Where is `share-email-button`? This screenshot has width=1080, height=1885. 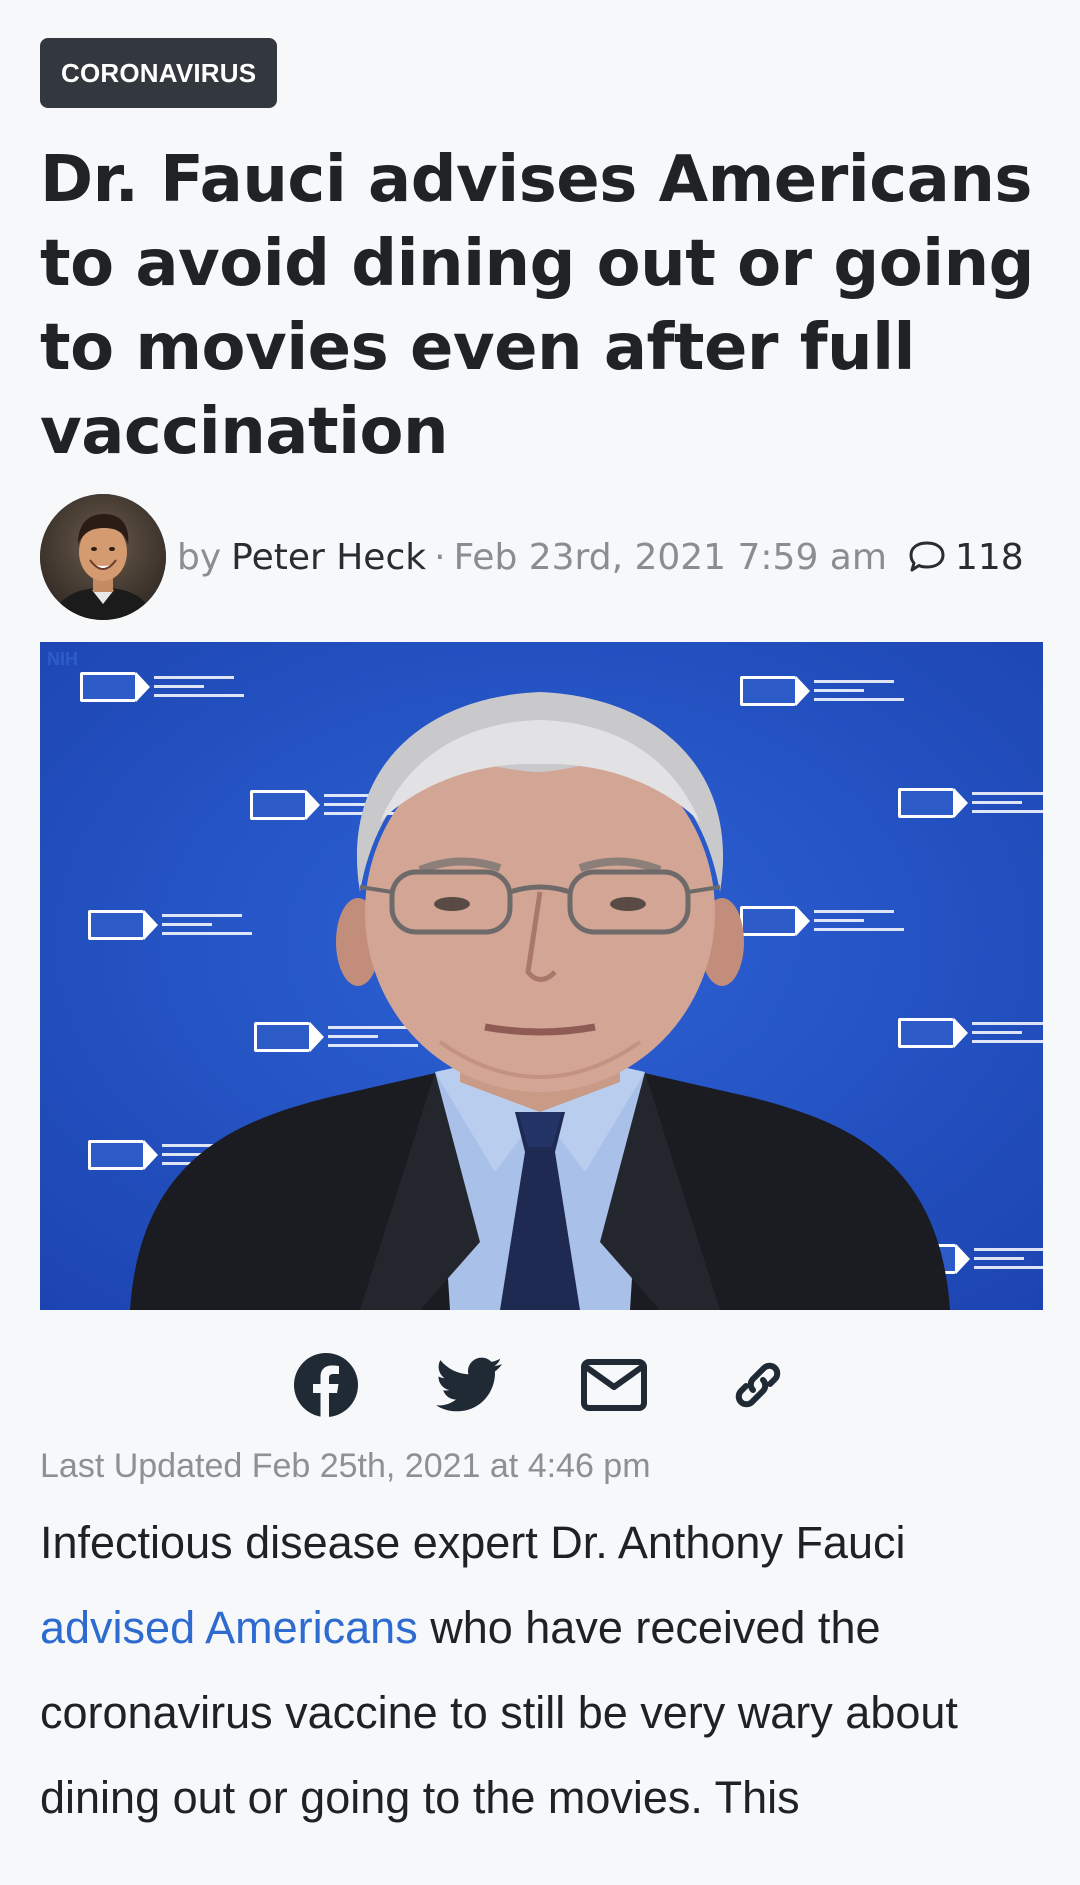
share-email-button is located at coordinates (614, 1385).